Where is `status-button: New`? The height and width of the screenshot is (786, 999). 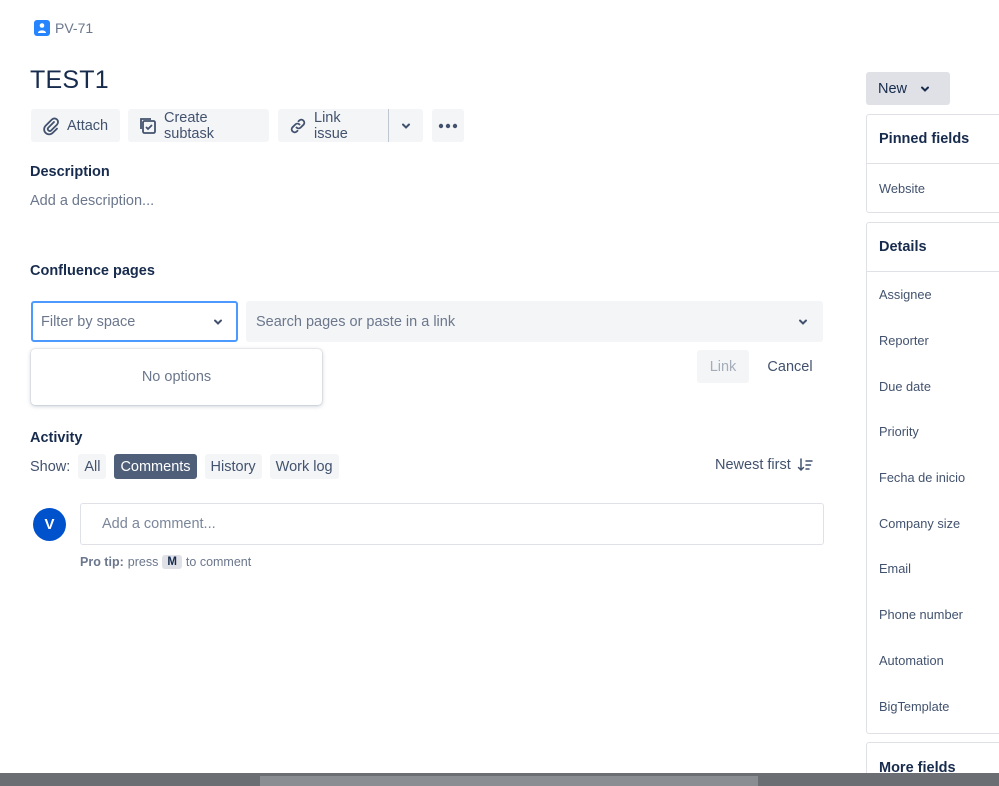 status-button: New is located at coordinates (908, 88).